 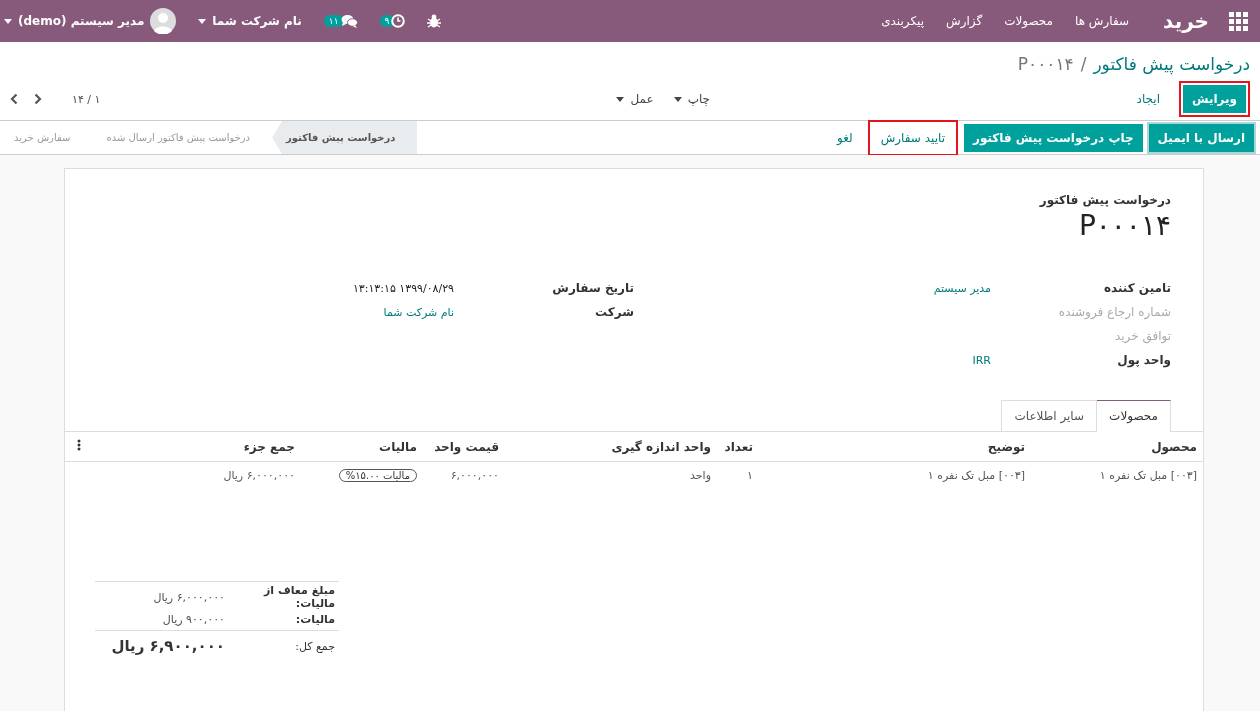 I want to click on form-subtitle: درخواست پیش فاکتور, so click(x=1104, y=200).